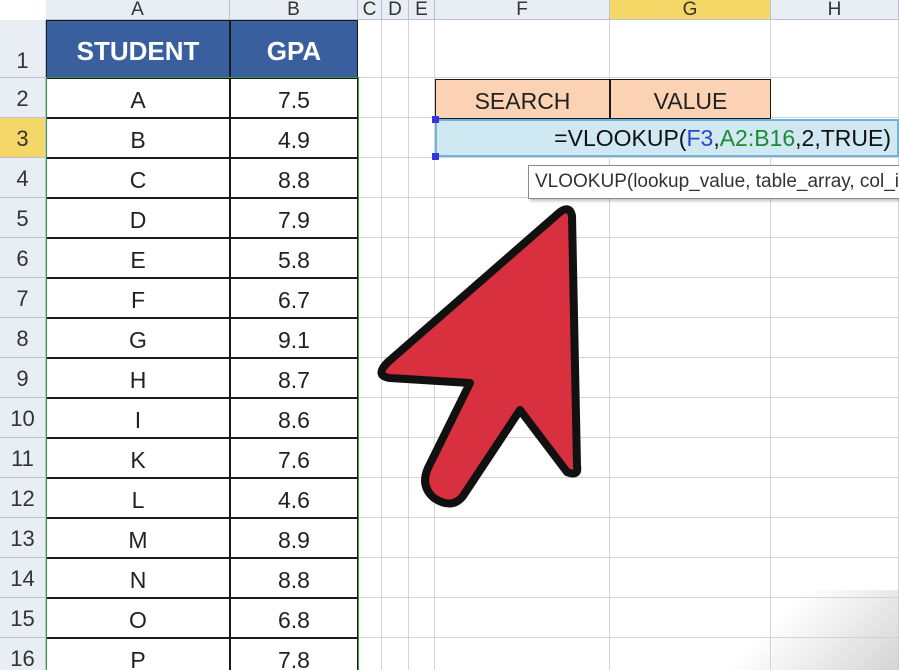  I want to click on gpa-cell: 5.8, so click(294, 258).